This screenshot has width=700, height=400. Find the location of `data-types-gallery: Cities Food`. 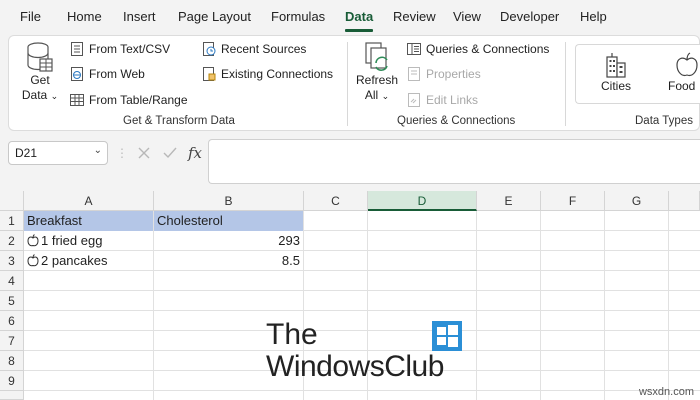

data-types-gallery: Cities Food is located at coordinates (637, 74).